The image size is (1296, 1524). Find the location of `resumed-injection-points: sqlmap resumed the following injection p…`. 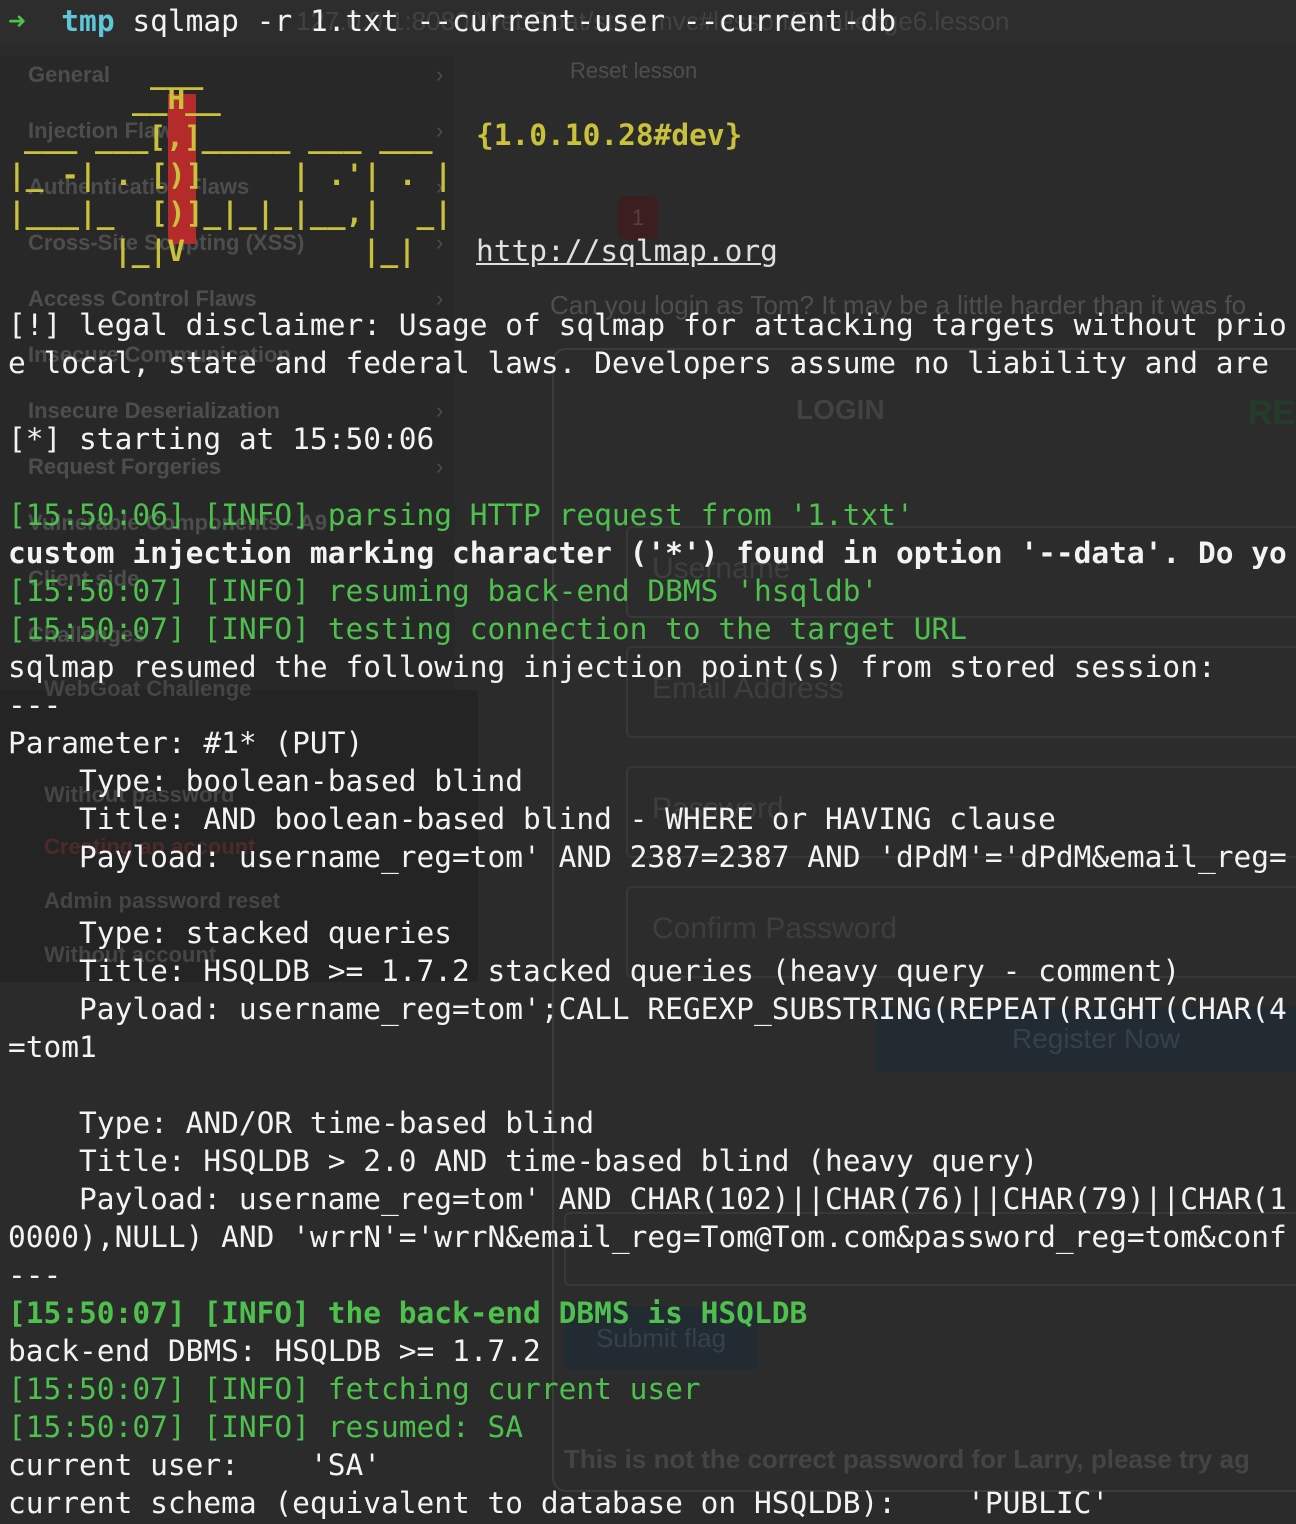

resumed-injection-points: sqlmap resumed the following injection p… is located at coordinates (612, 667).